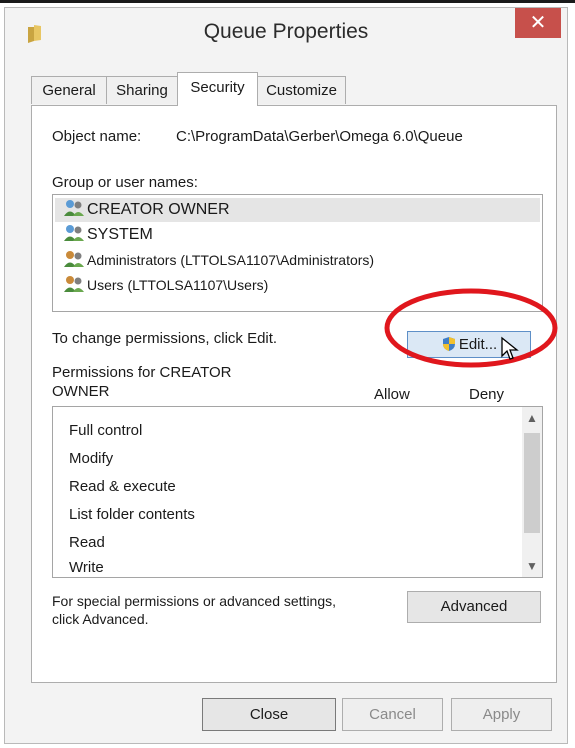  I want to click on shield-icon, so click(448, 344).